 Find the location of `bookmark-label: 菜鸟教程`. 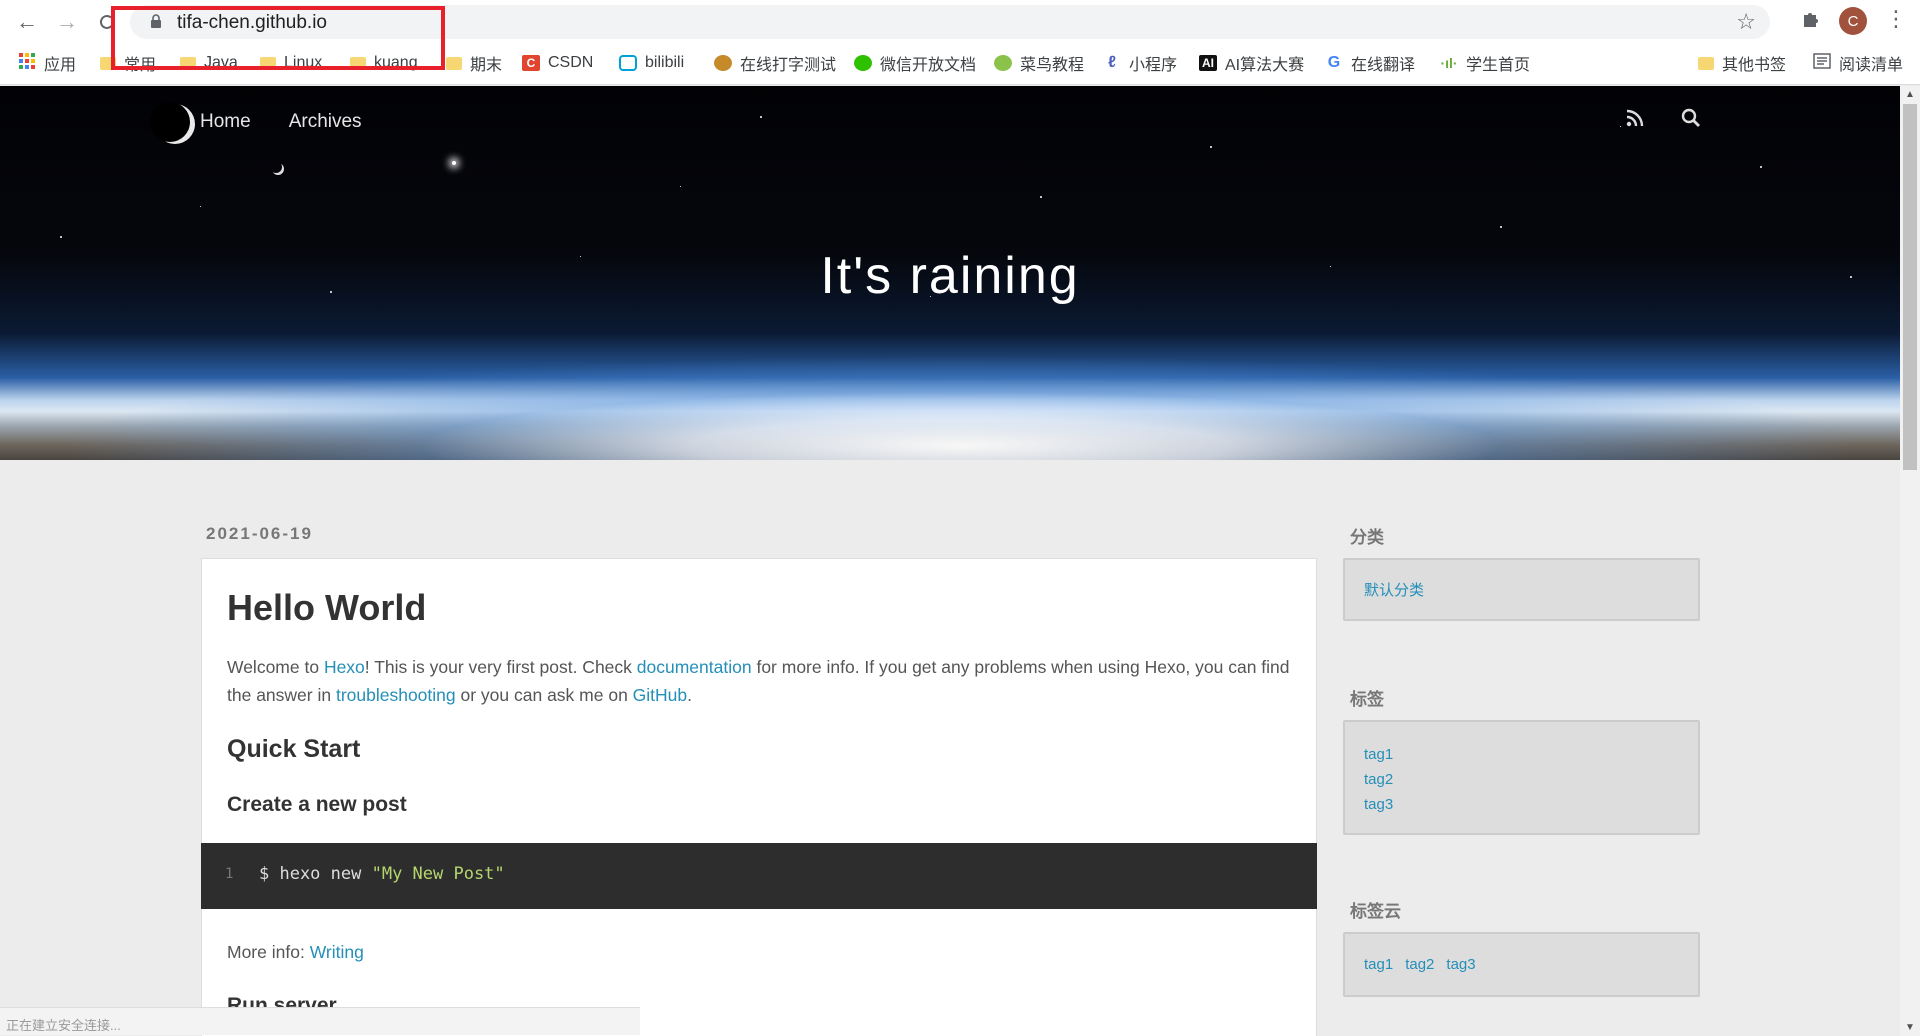

bookmark-label: 菜鸟教程 is located at coordinates (1052, 65).